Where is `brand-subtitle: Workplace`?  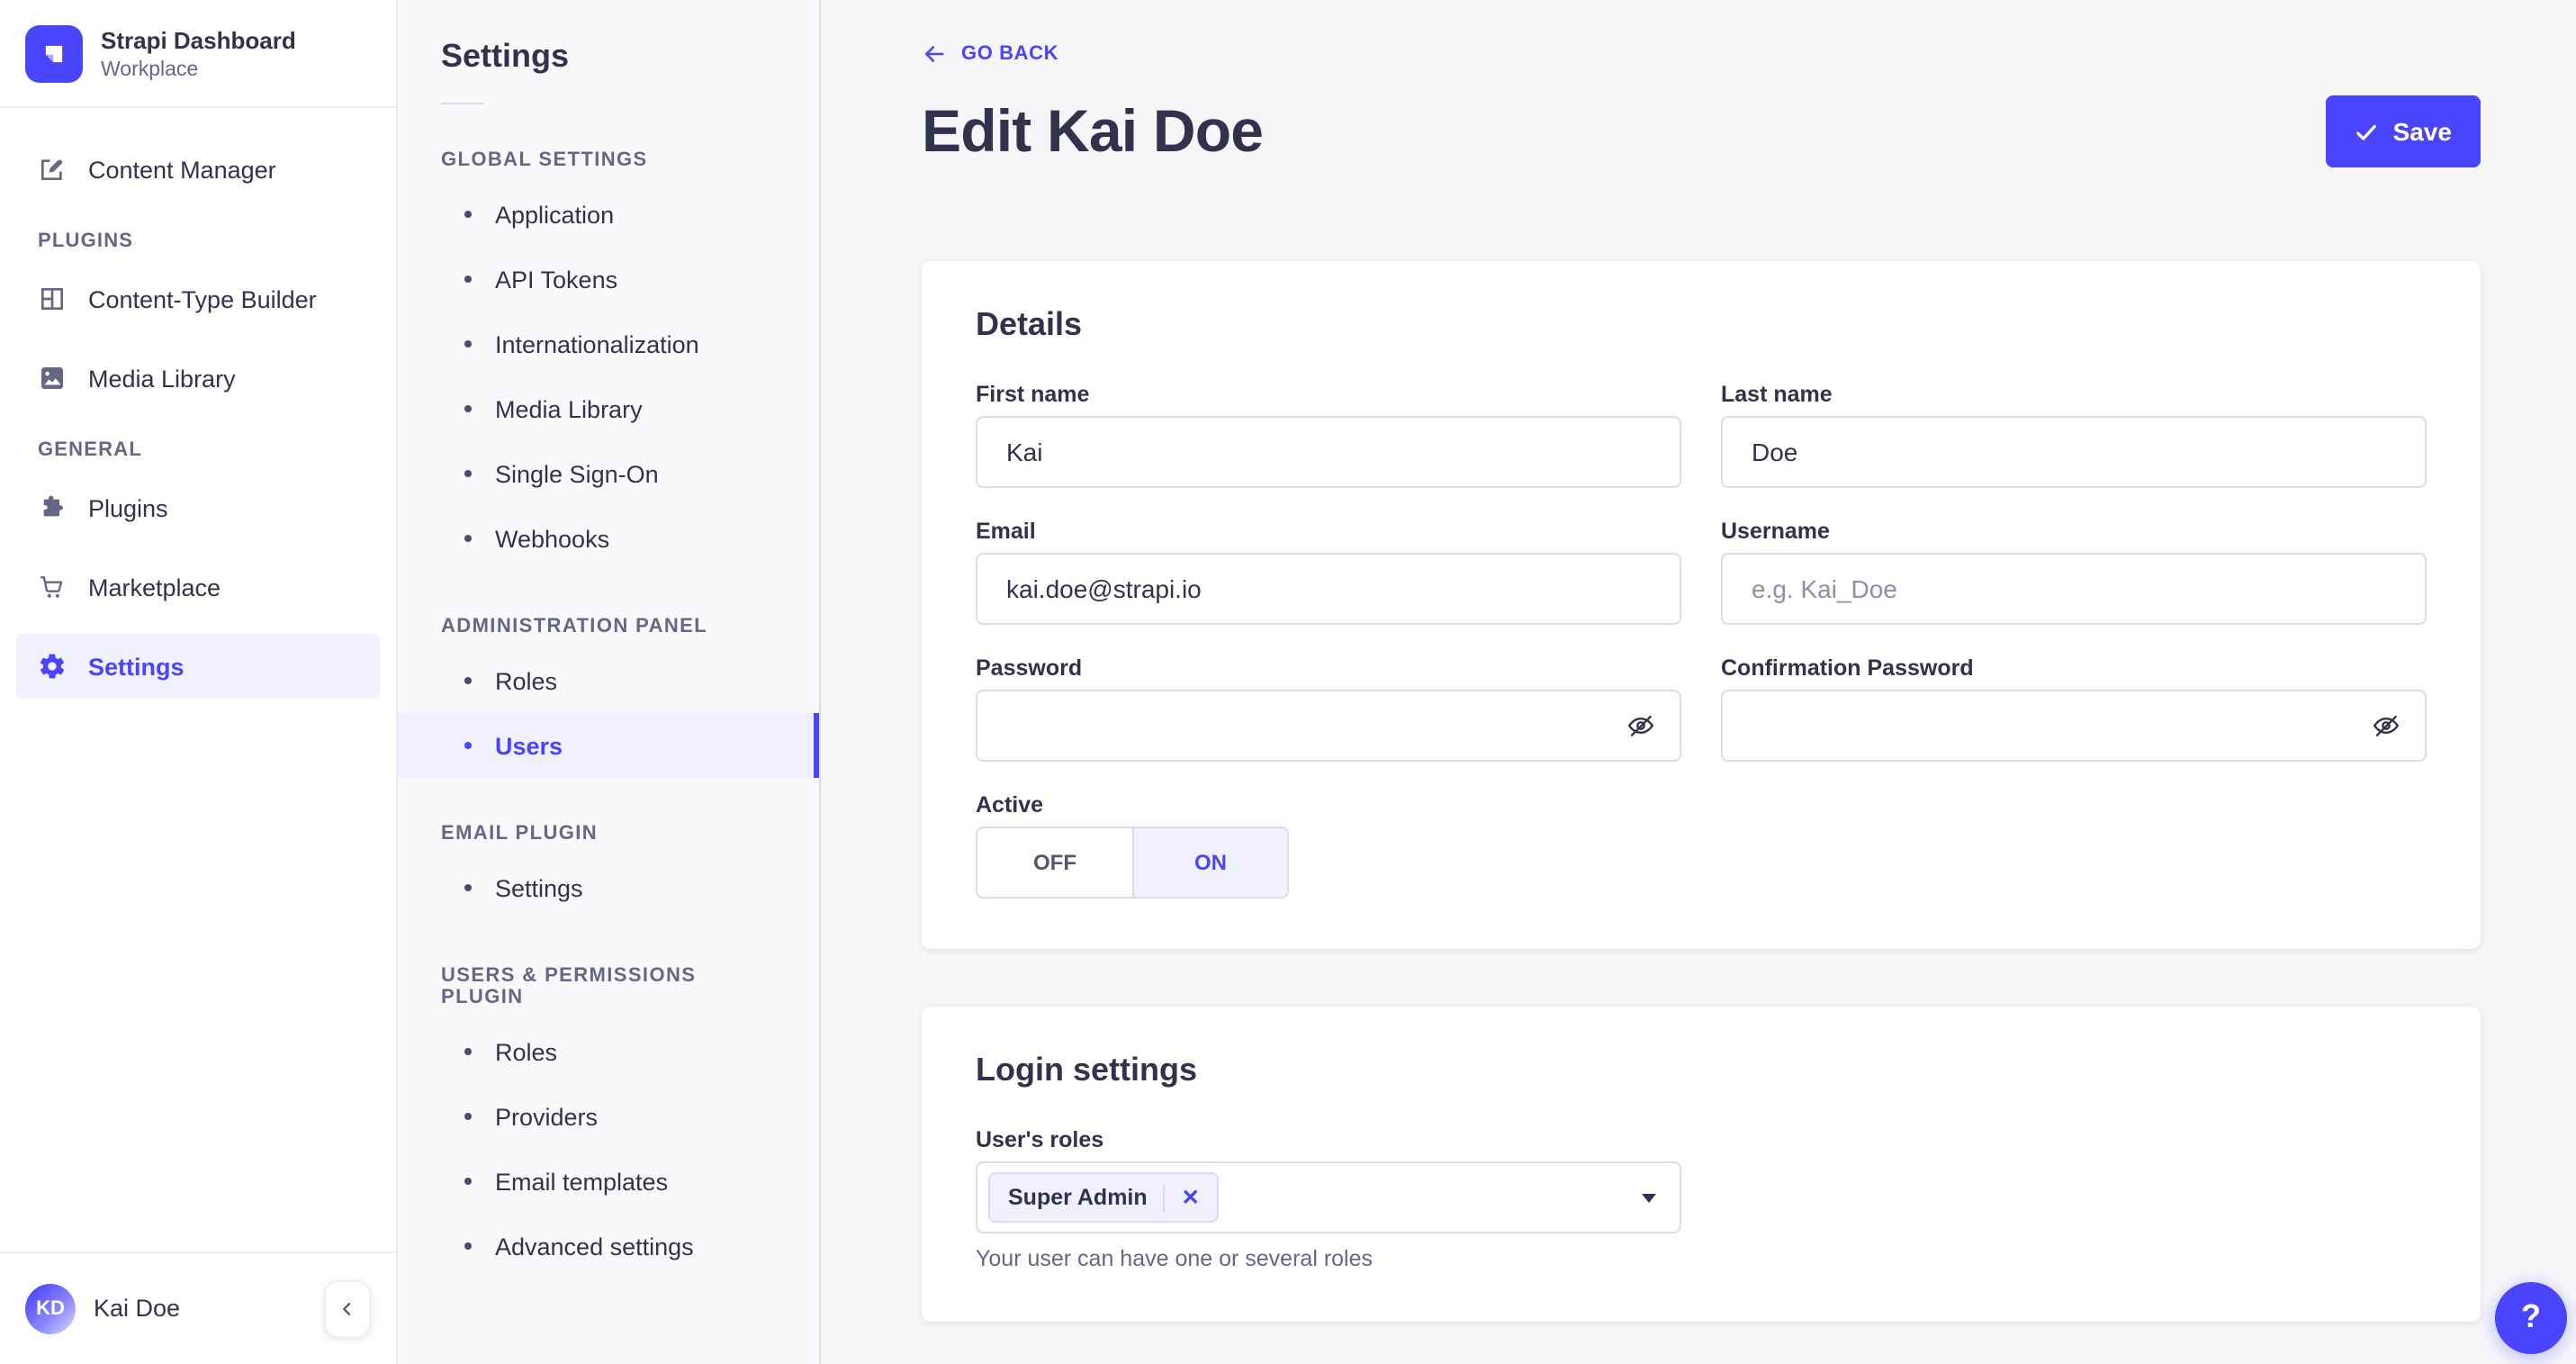
brand-subtitle: Workplace is located at coordinates (150, 70).